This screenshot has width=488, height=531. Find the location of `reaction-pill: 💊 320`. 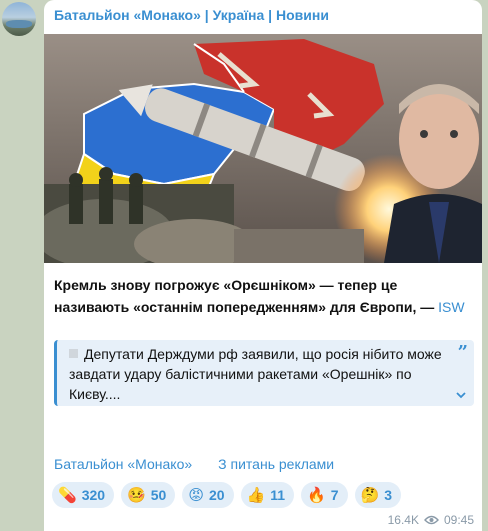

reaction-pill: 💊 320 is located at coordinates (83, 495).